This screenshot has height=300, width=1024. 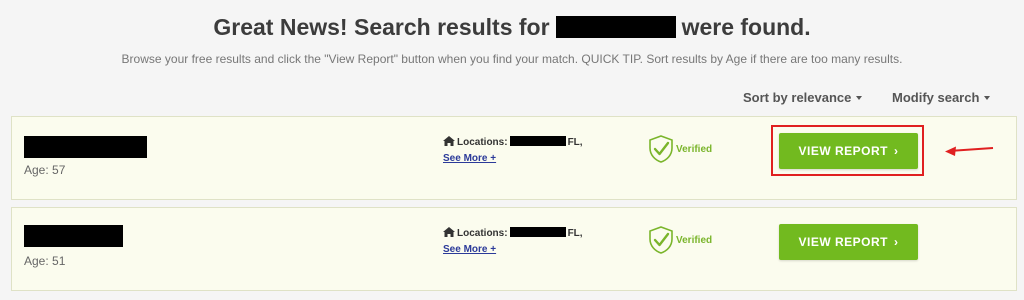 I want to click on redacted-search-name, so click(x=615, y=27).